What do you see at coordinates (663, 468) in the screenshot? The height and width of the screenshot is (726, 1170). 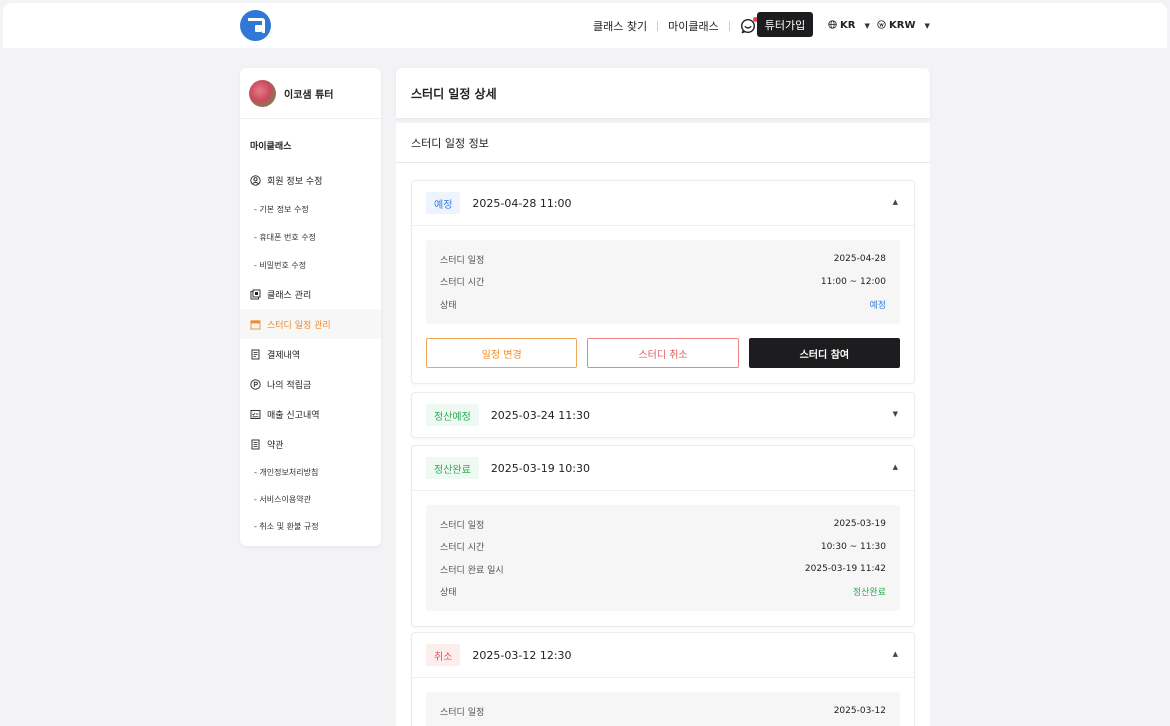 I see `schedule-card-header: 정산완료 2025-03-19 10:30 ▲` at bounding box center [663, 468].